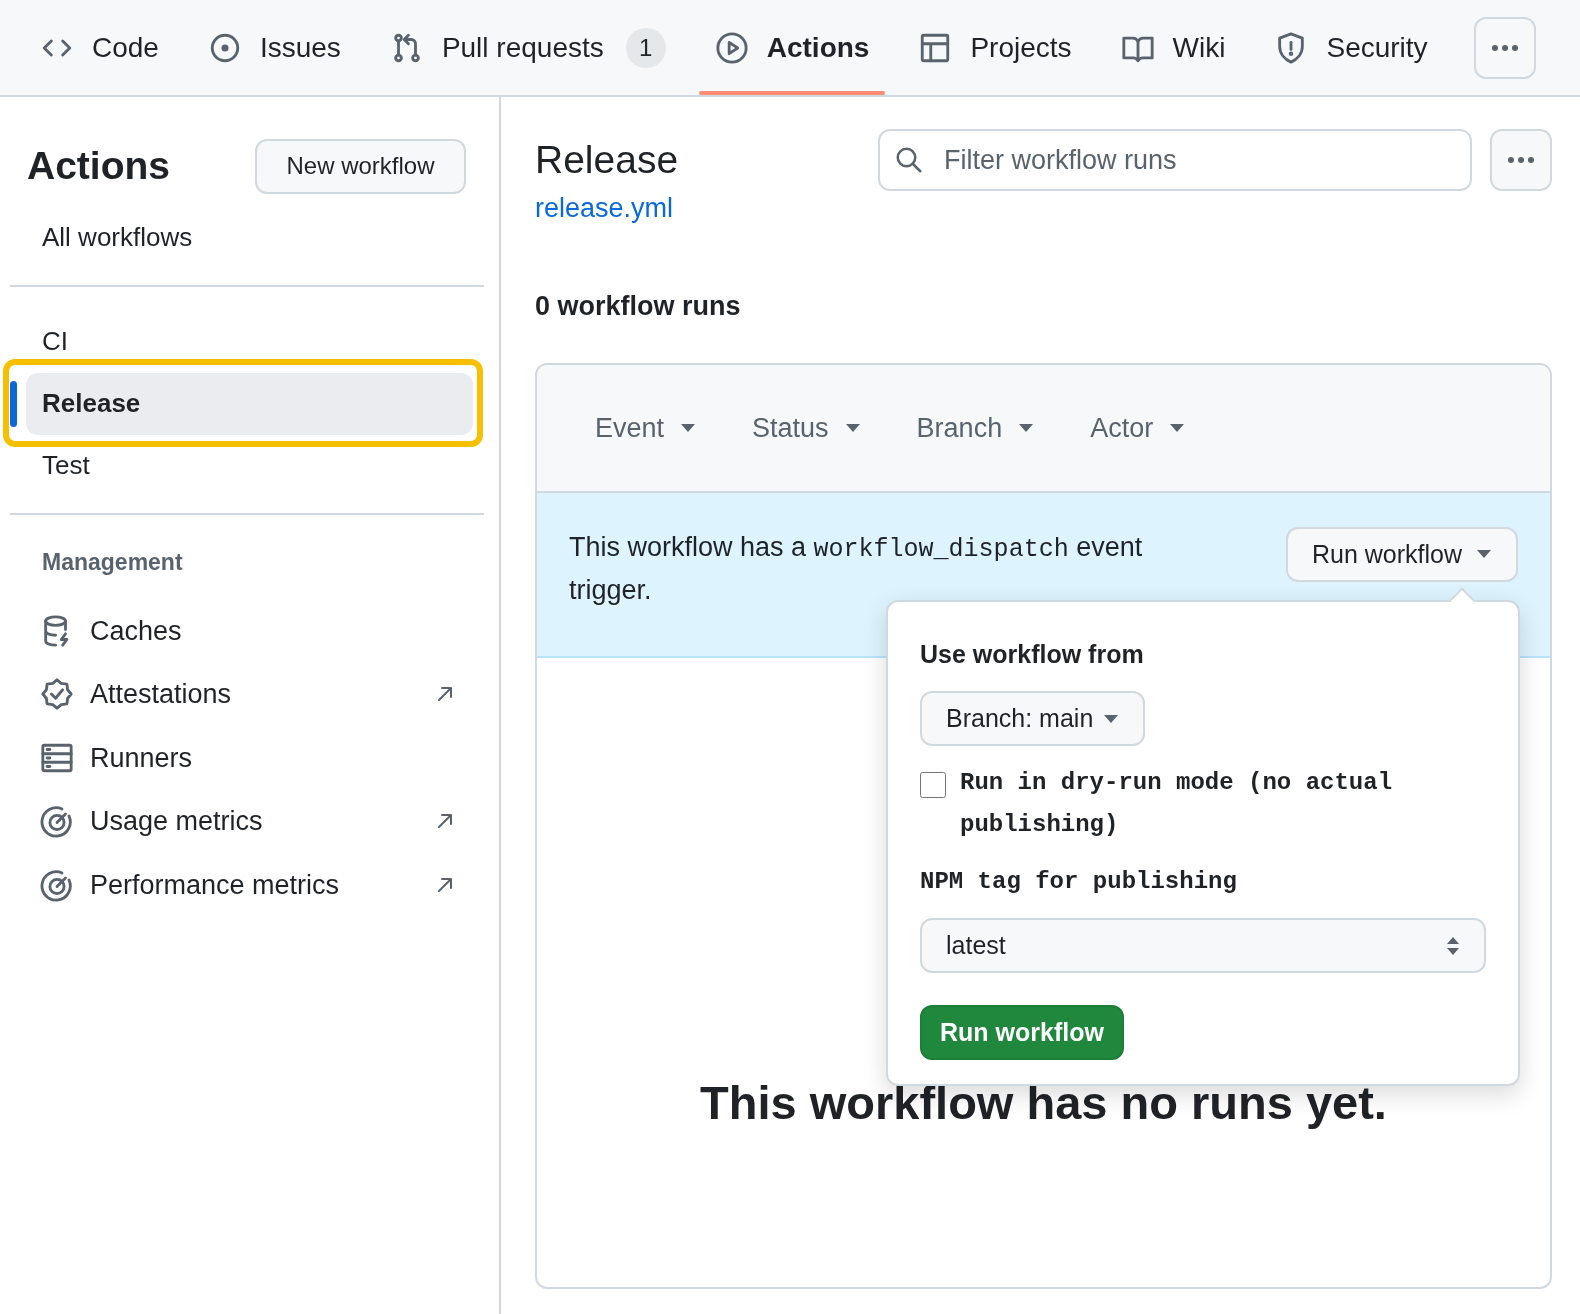 The image size is (1580, 1314). What do you see at coordinates (1177, 804) in the screenshot?
I see `checkbox-label: Run in dry-run mode (no actual publishing)` at bounding box center [1177, 804].